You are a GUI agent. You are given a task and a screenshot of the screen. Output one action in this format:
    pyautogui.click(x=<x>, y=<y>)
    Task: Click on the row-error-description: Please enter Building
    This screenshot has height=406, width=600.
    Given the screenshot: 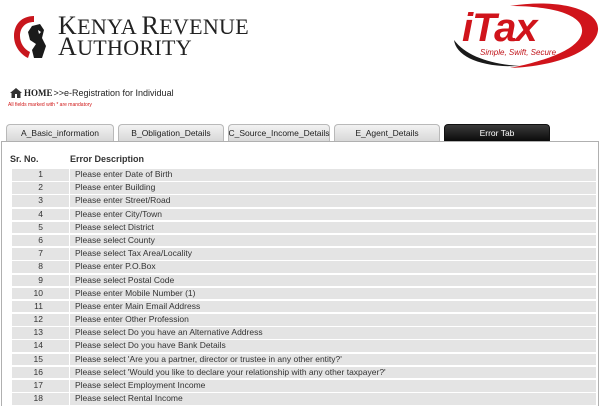 What is the action you would take?
    pyautogui.click(x=333, y=188)
    